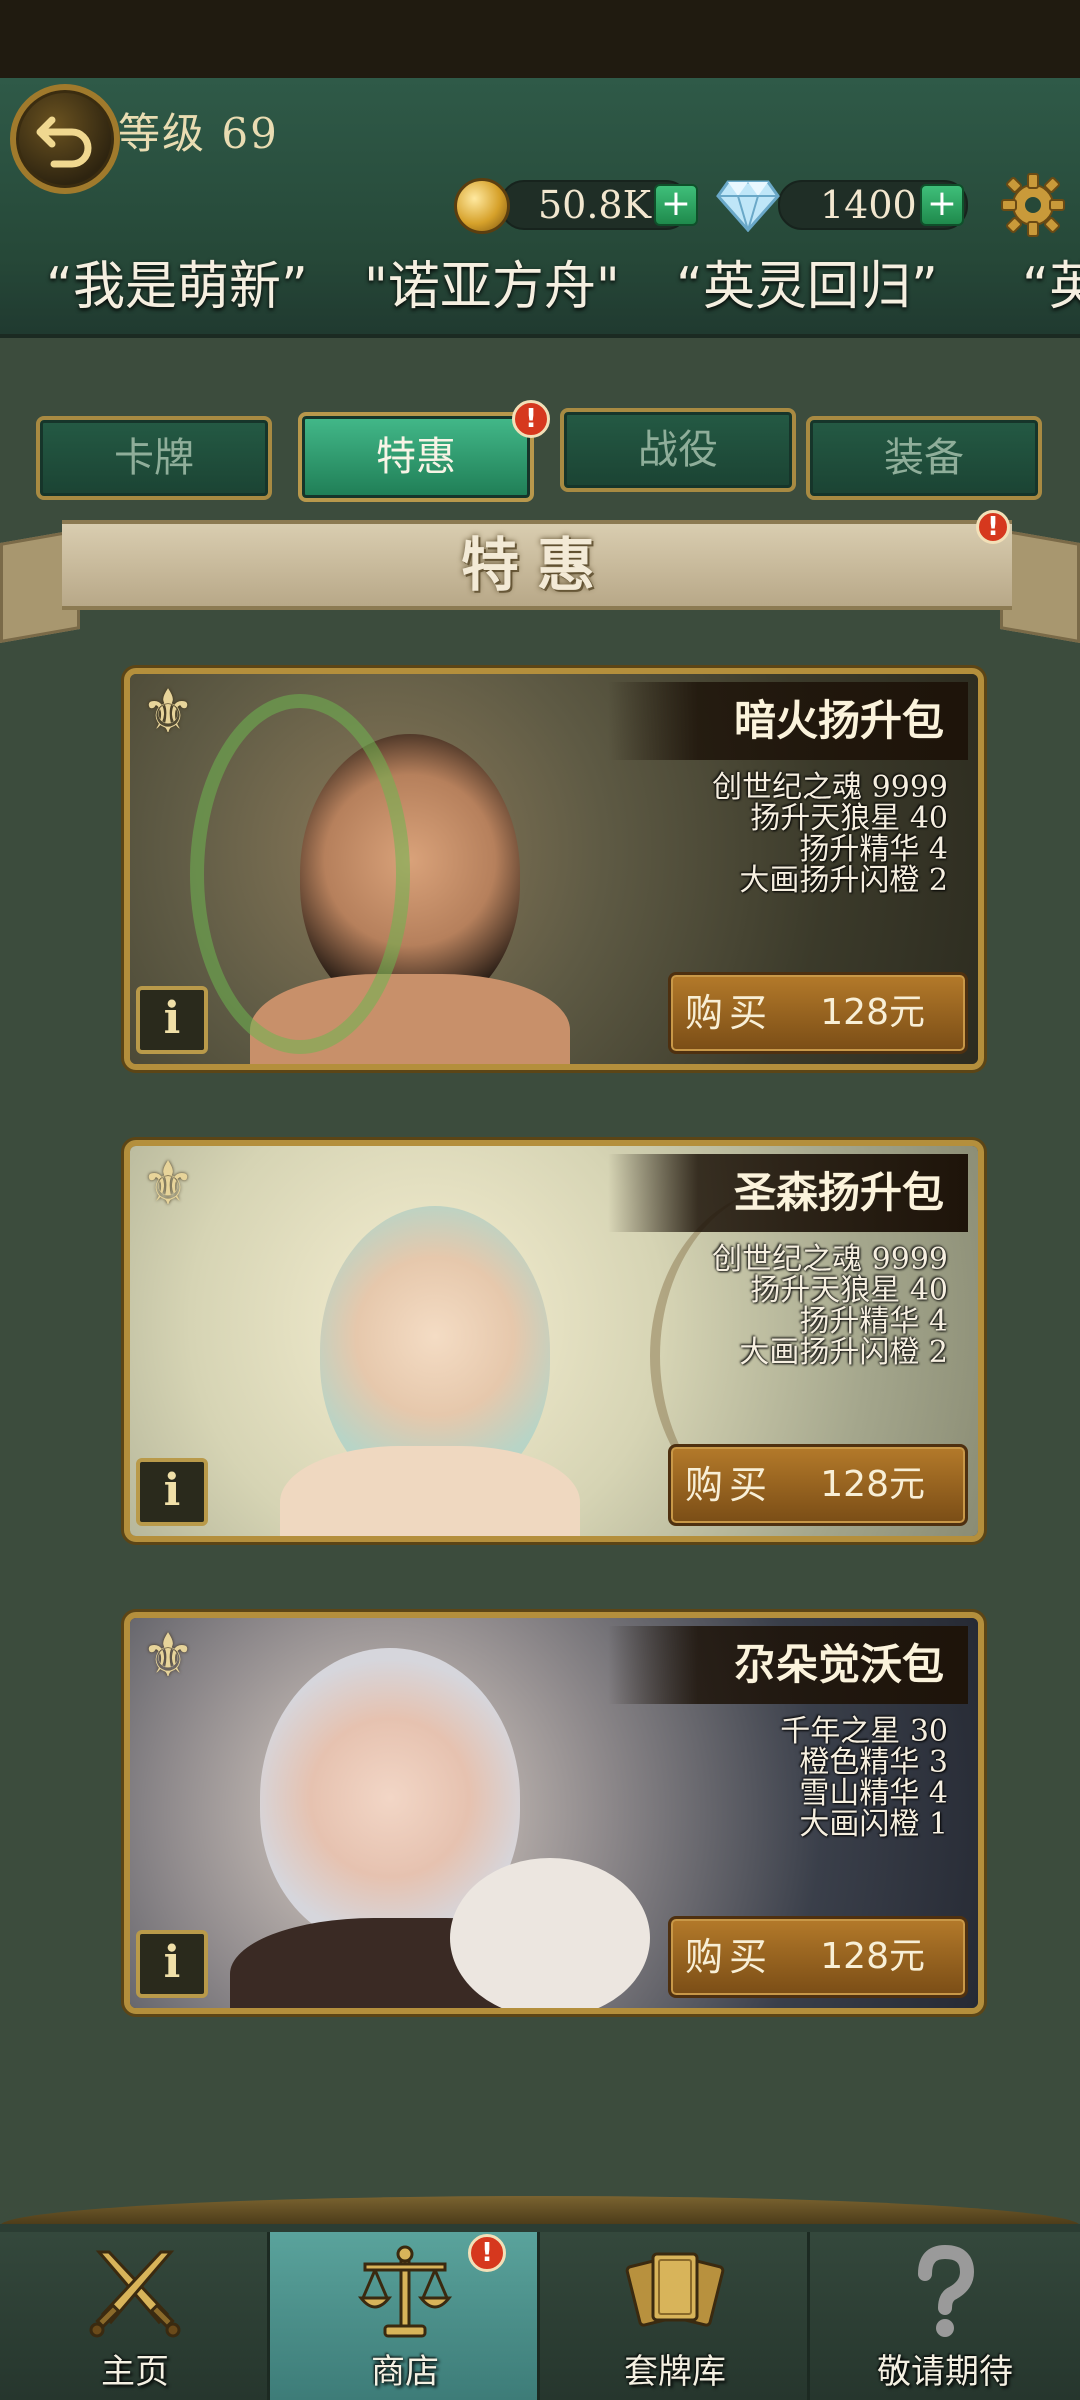  I want to click on pack-contents: 千年之星 30 橙色精华 3 雪山精华 4 大画闪橙 1, so click(864, 1778).